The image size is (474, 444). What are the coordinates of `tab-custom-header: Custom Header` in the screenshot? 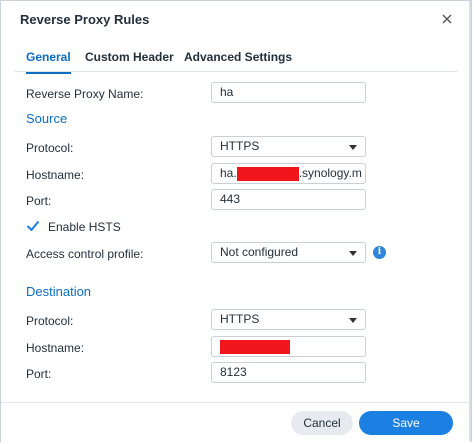 It's located at (129, 61).